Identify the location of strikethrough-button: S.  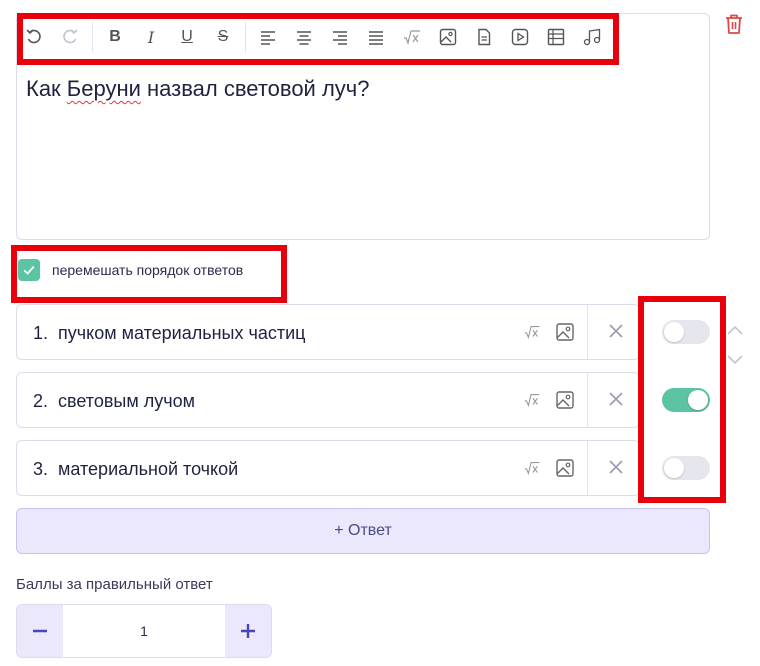
(223, 37).